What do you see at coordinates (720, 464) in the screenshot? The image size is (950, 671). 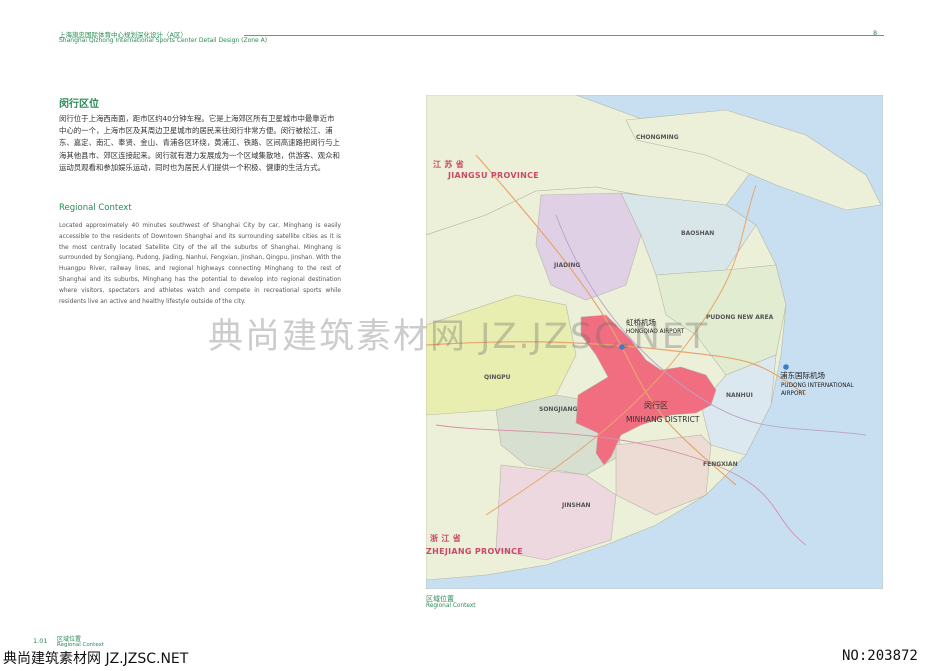 I see `district-label-fengxian: FENGXIAN` at bounding box center [720, 464].